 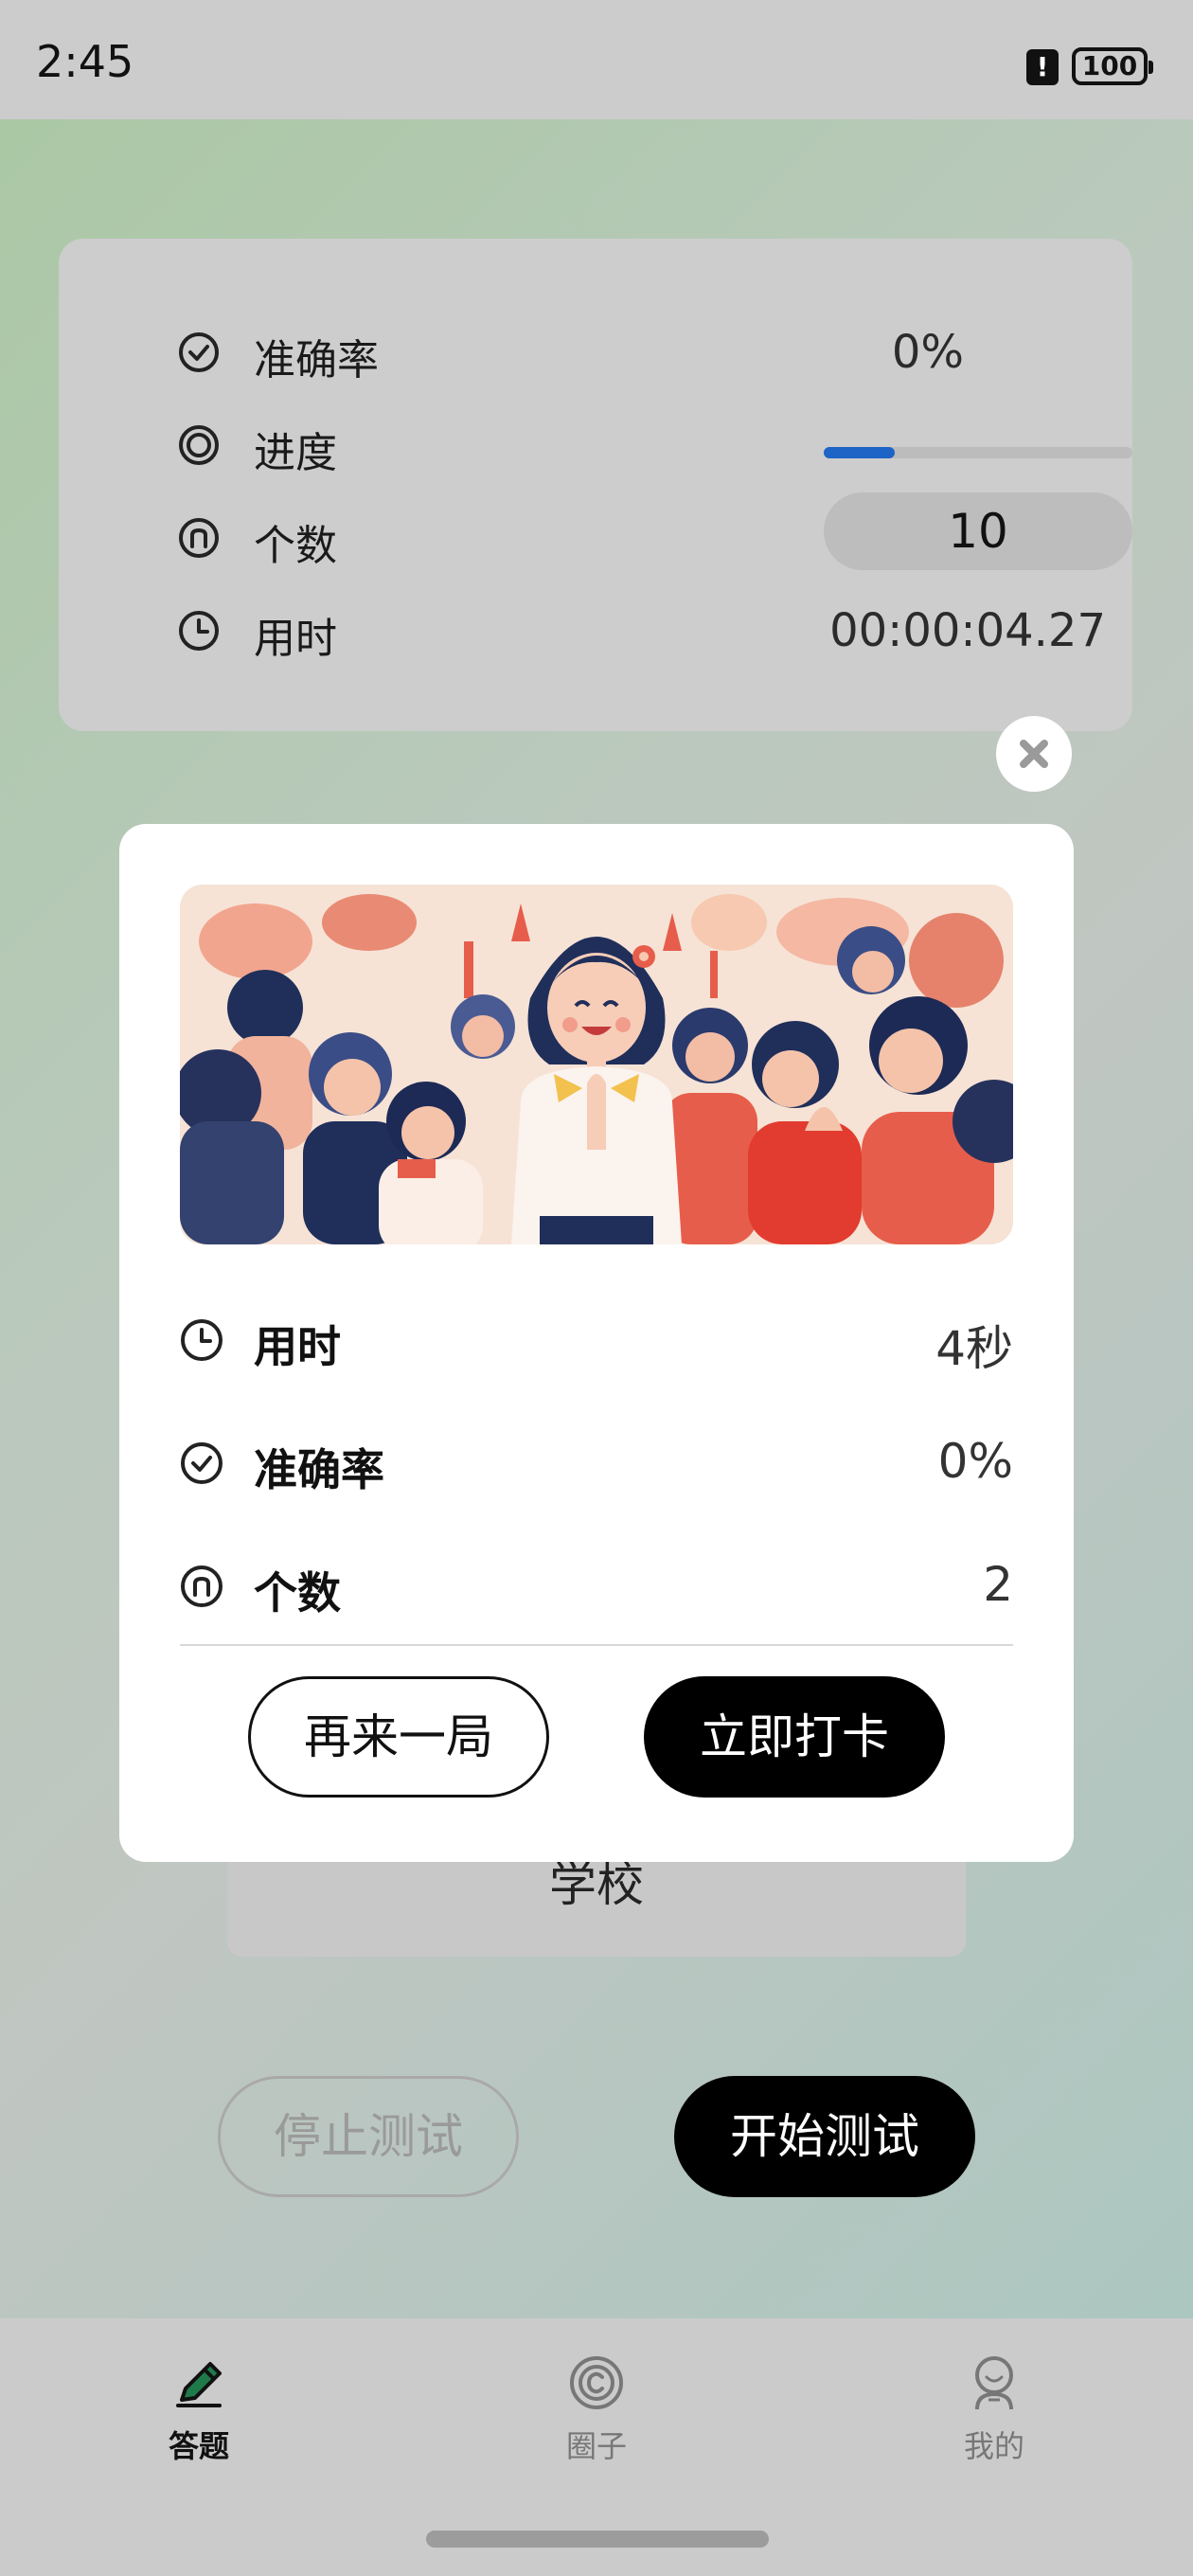 What do you see at coordinates (656, 531) in the screenshot?
I see `count-row: 个数 10` at bounding box center [656, 531].